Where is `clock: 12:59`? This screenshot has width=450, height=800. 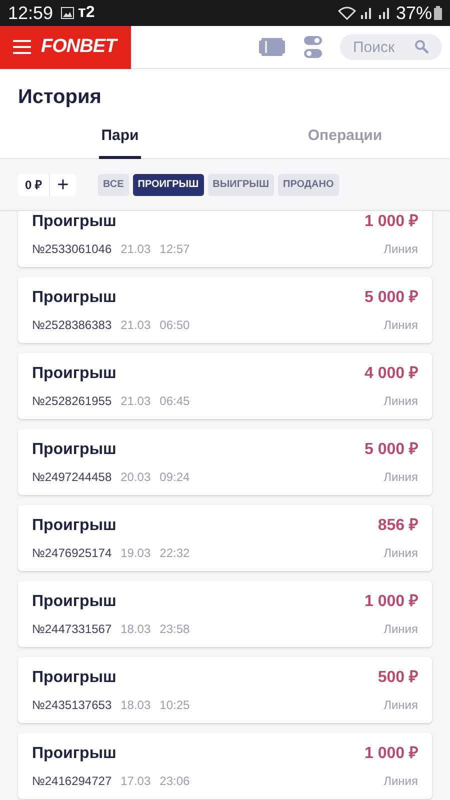
clock: 12:59 is located at coordinates (31, 13).